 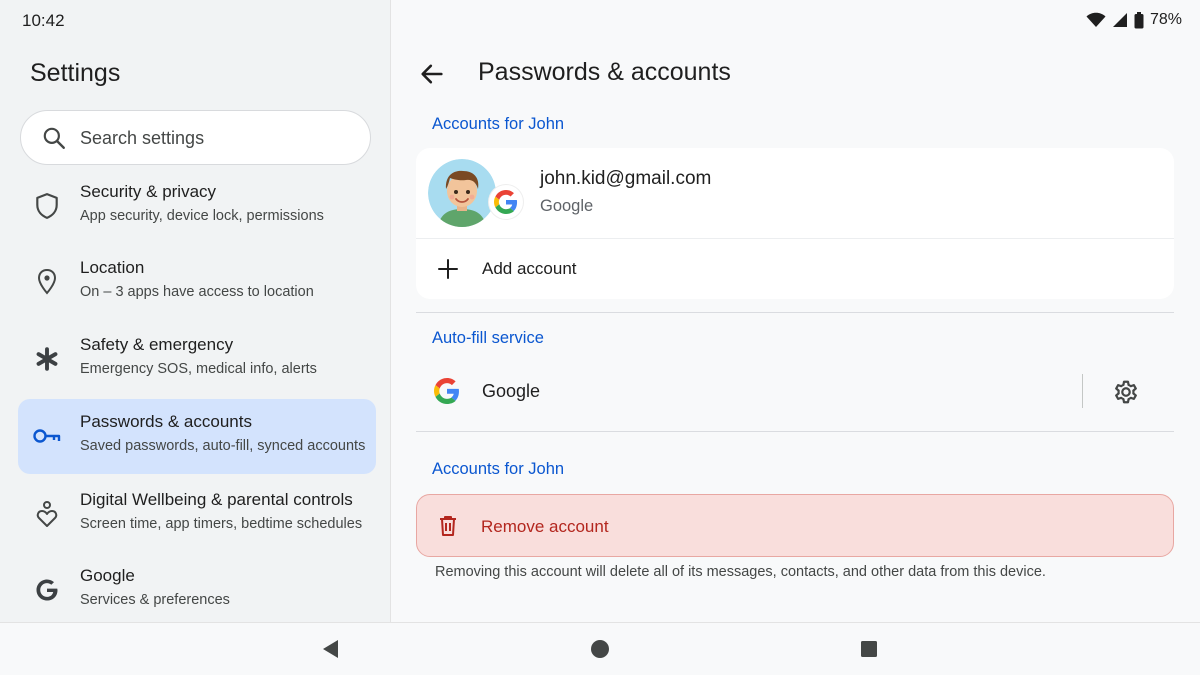 I want to click on sidebar-item-title: Safety & emergency, so click(x=157, y=344).